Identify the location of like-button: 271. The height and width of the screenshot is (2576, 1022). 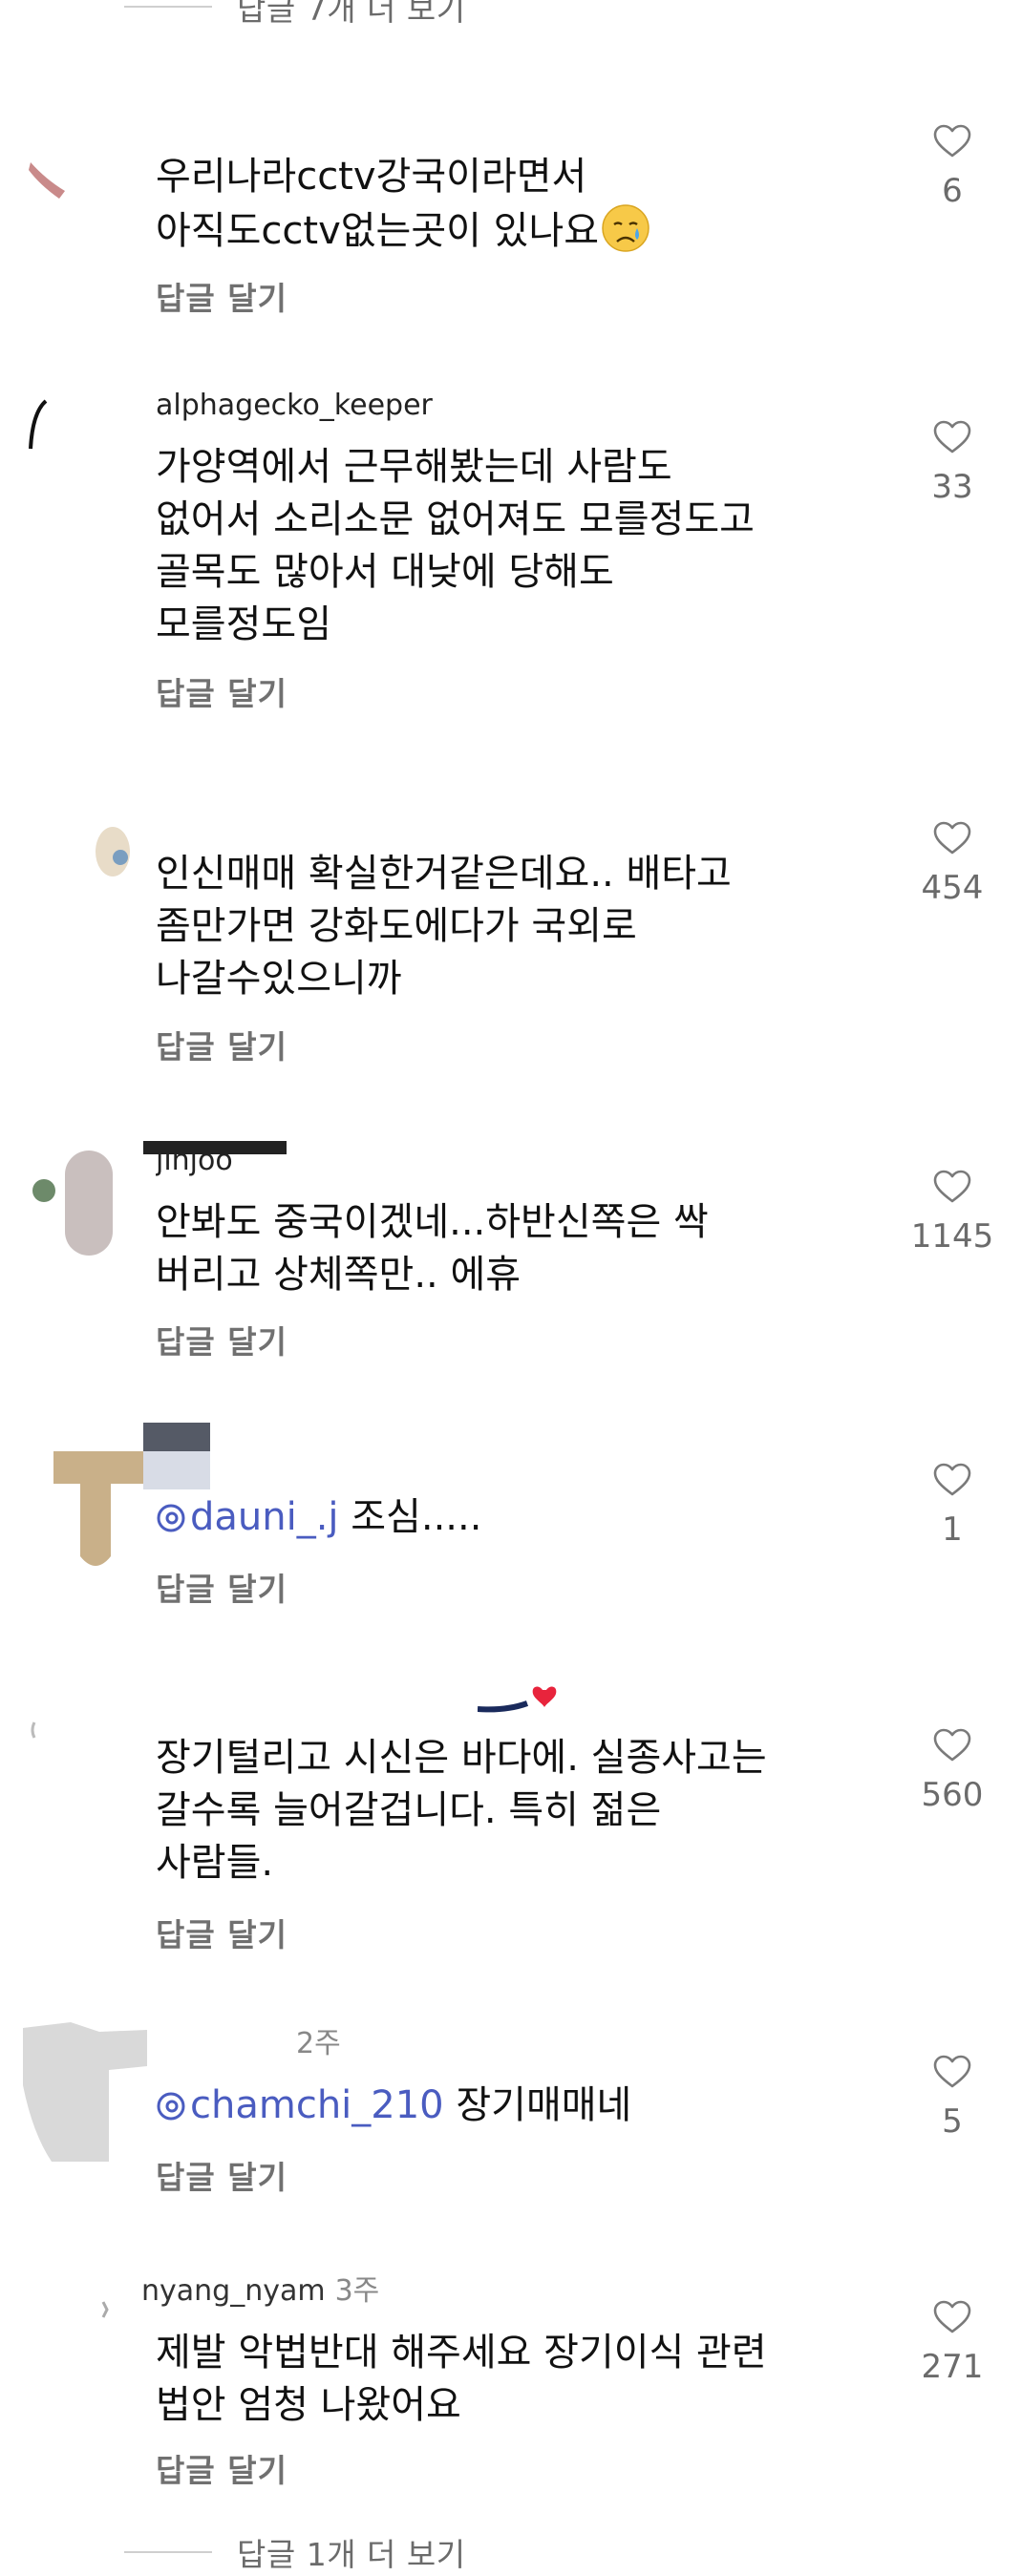
(952, 2343).